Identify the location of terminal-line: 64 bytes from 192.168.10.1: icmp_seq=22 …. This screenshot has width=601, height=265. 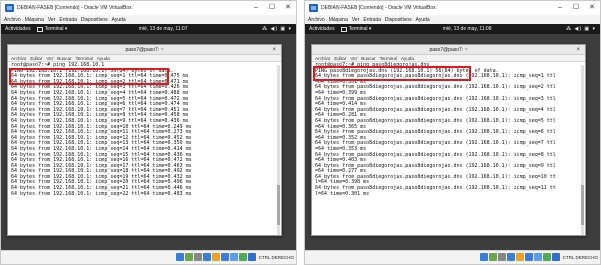
(101, 193).